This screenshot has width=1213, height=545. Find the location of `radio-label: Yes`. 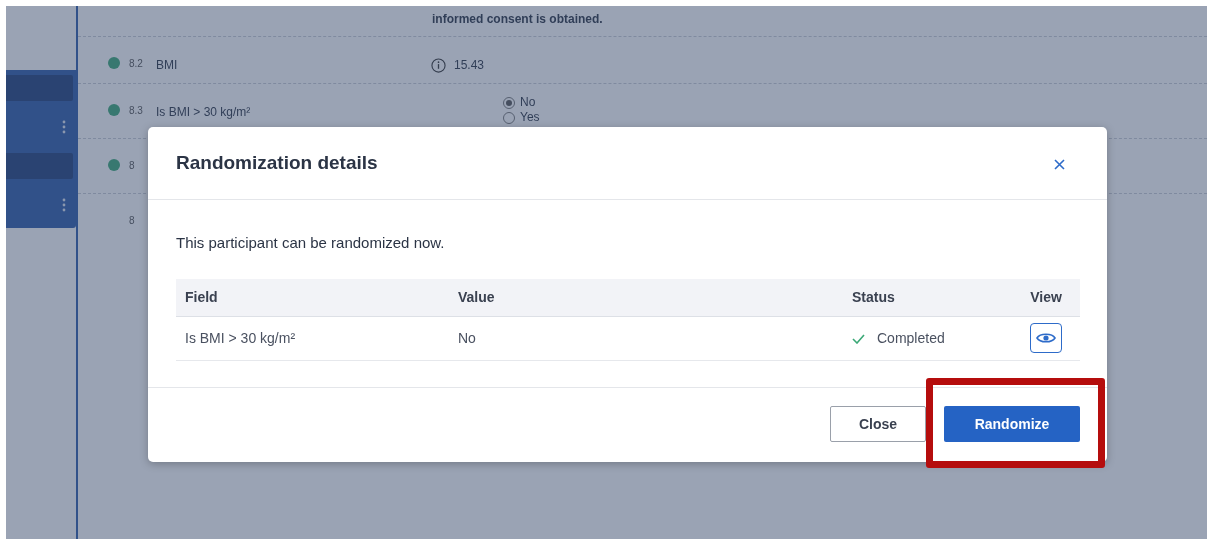

radio-label: Yes is located at coordinates (530, 117).